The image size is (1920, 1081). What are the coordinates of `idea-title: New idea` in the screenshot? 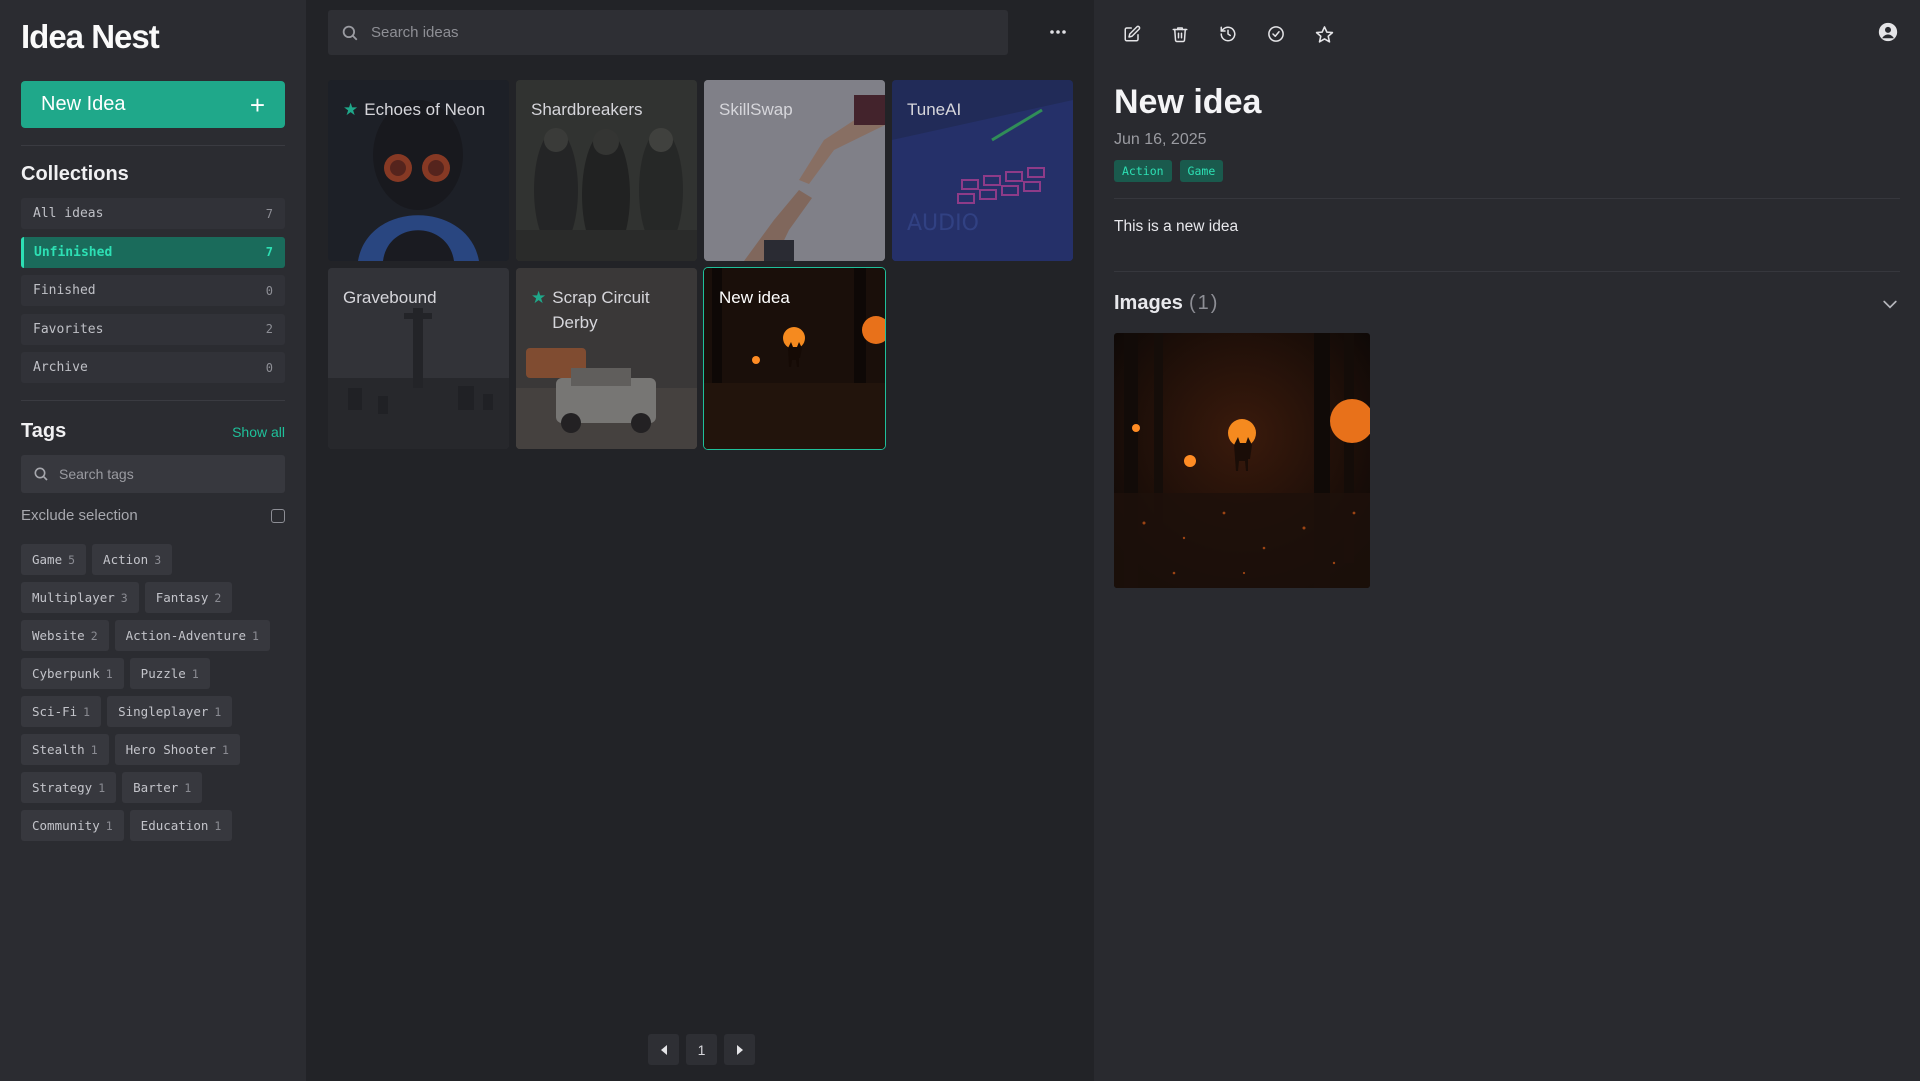 It's located at (1188, 102).